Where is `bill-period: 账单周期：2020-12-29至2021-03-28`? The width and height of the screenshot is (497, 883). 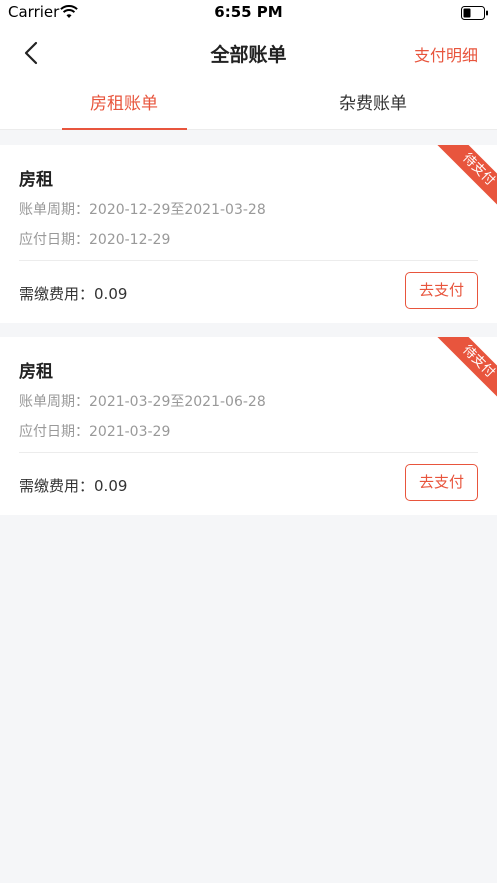
bill-period: 账单周期：2020-12-29至2021-03-28 is located at coordinates (142, 209).